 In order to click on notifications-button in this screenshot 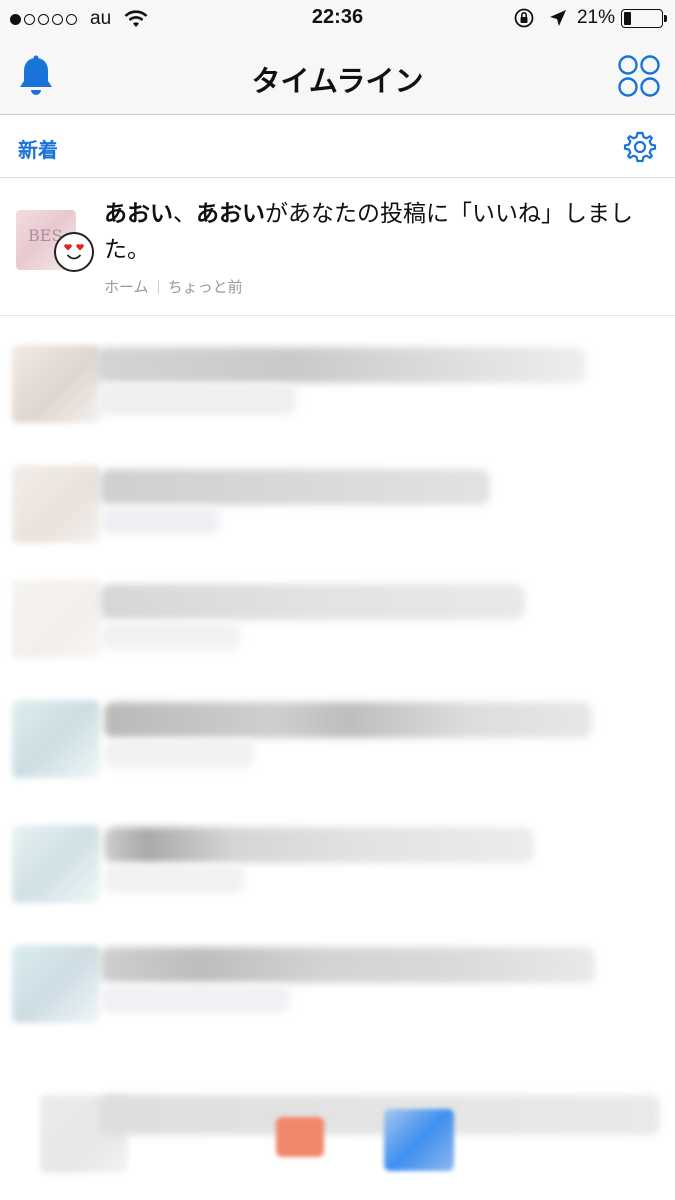, I will do `click(36, 76)`.